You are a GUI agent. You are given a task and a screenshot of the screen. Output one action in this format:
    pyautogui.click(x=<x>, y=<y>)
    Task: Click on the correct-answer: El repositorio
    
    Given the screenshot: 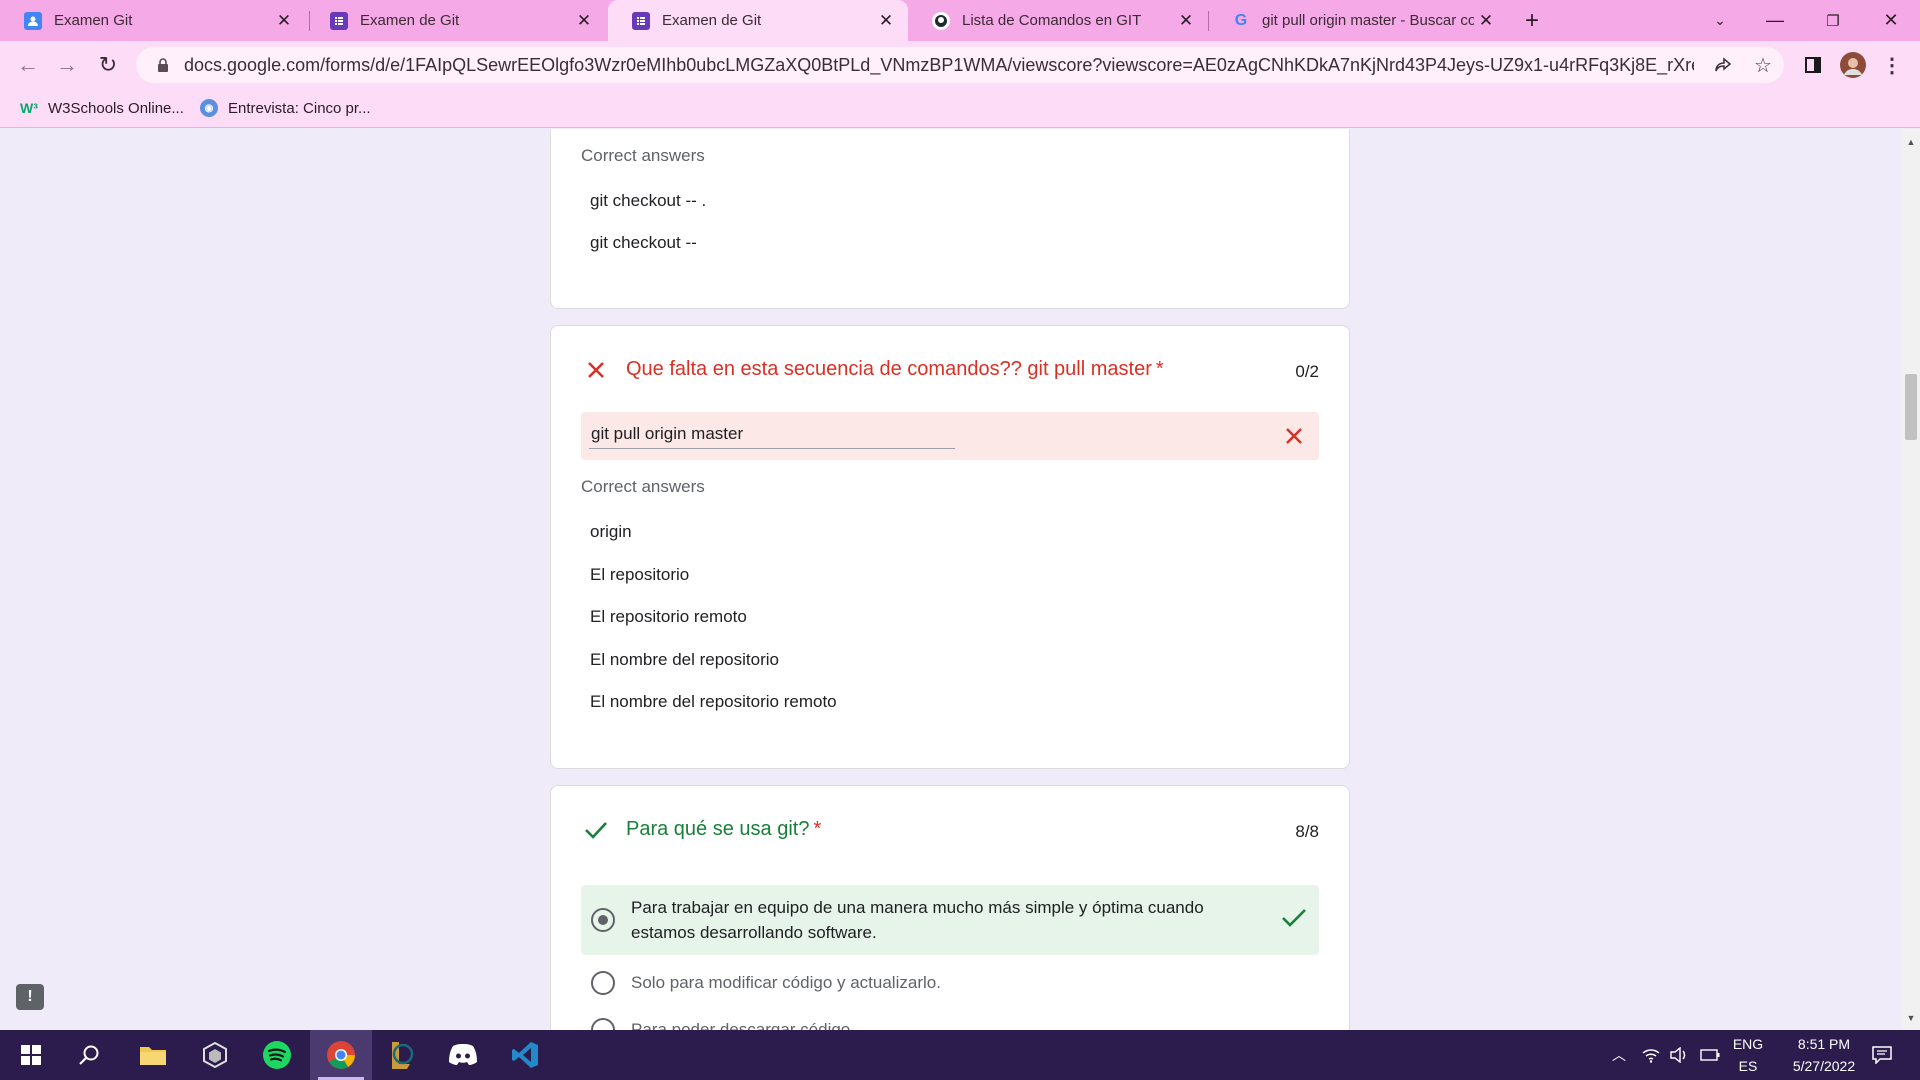 What is the action you would take?
    pyautogui.click(x=640, y=574)
    